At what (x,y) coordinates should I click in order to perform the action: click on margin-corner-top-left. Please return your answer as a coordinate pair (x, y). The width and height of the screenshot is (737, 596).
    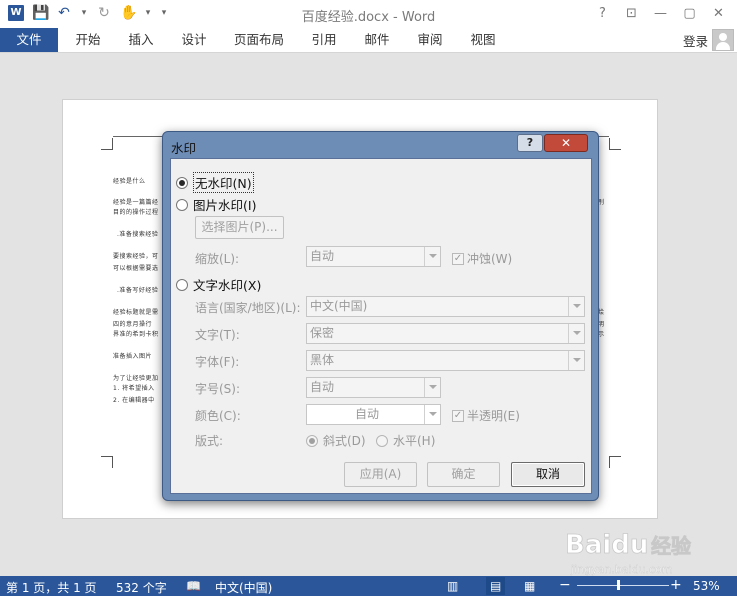
    Looking at the image, I should click on (107, 144).